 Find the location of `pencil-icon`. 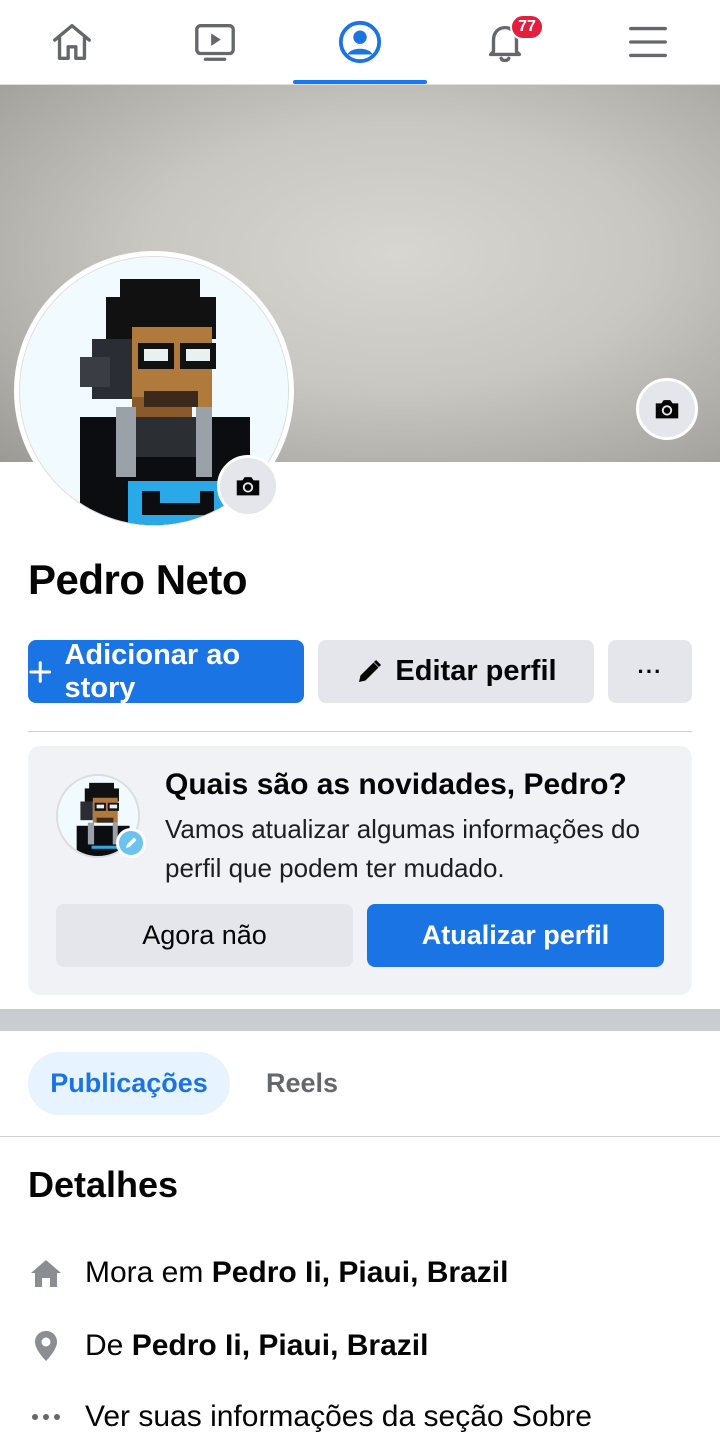

pencil-icon is located at coordinates (370, 670).